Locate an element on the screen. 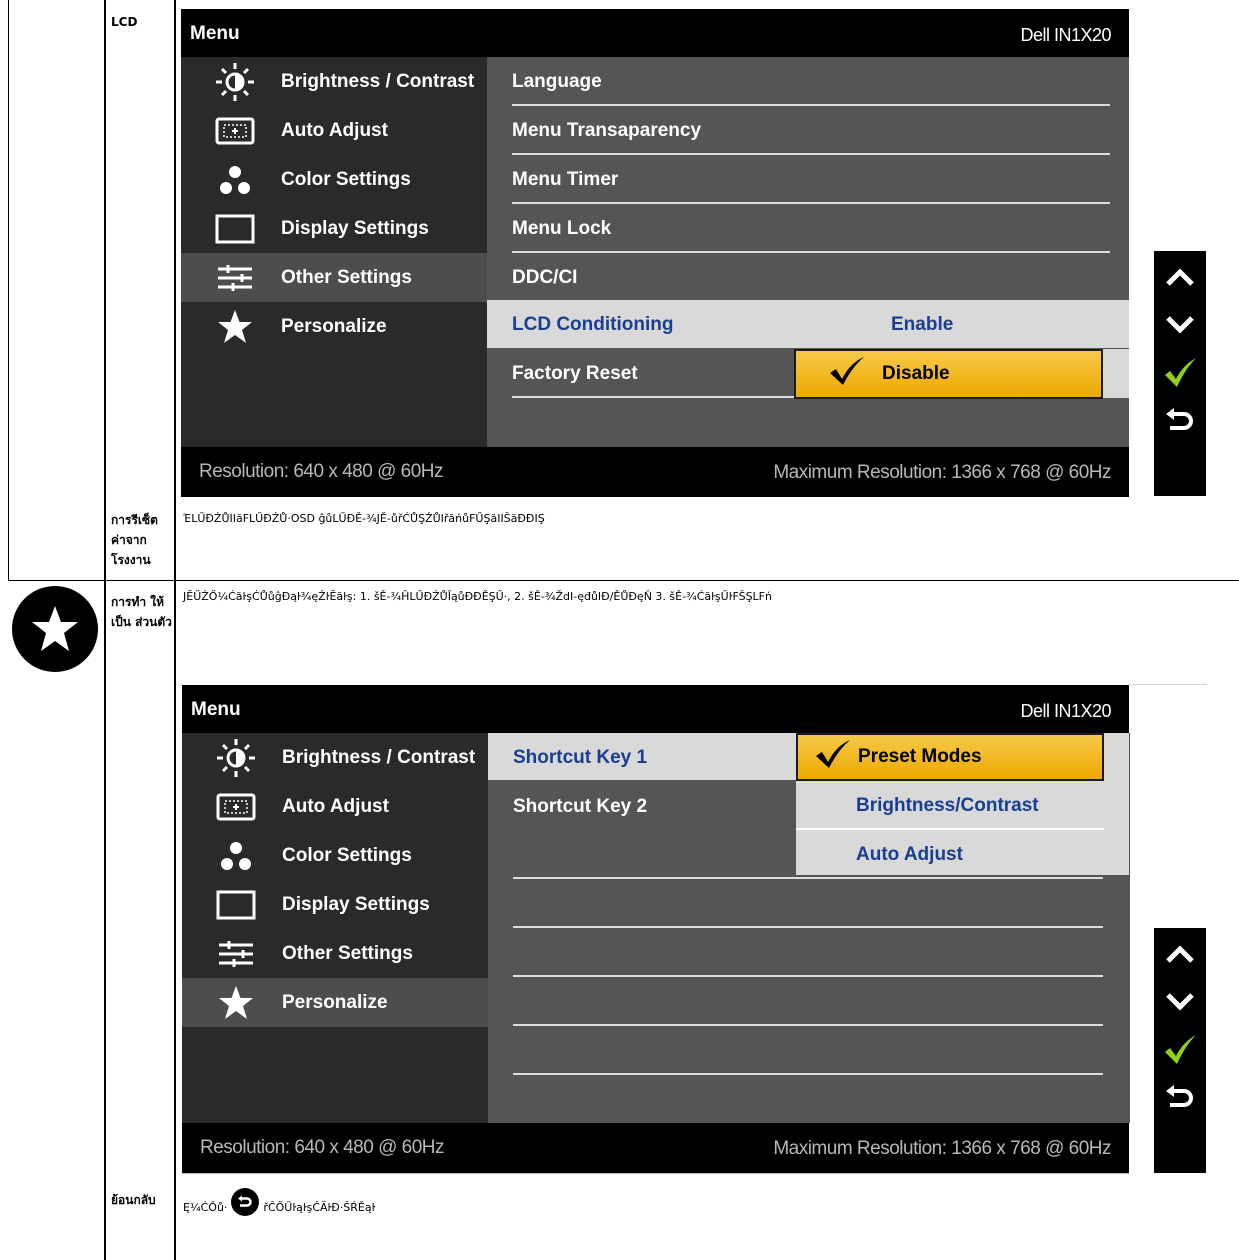 This screenshot has width=1239, height=1260. back-button-icon is located at coordinates (245, 1202).